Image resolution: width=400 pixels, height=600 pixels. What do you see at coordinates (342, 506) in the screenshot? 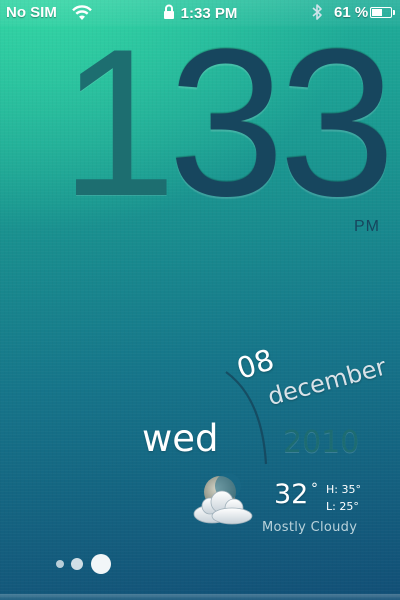
I see `low-temperature: L: 25°` at bounding box center [342, 506].